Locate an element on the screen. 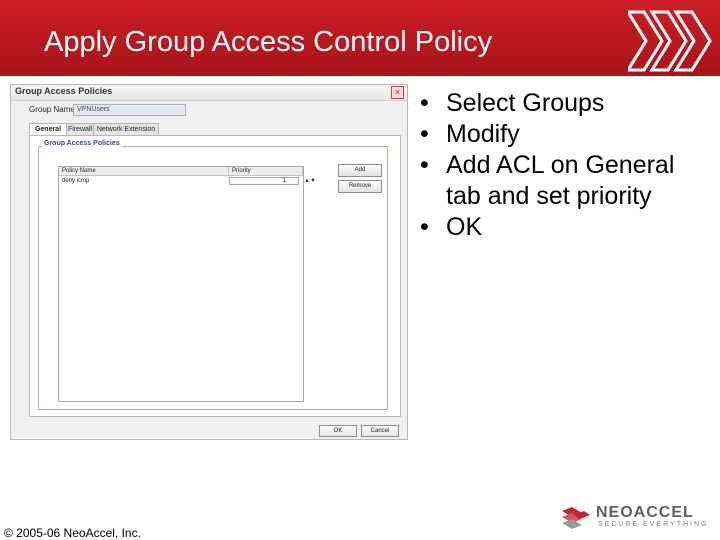 This screenshot has height=540, width=720. list-item: • Select Groups is located at coordinates (565, 103).